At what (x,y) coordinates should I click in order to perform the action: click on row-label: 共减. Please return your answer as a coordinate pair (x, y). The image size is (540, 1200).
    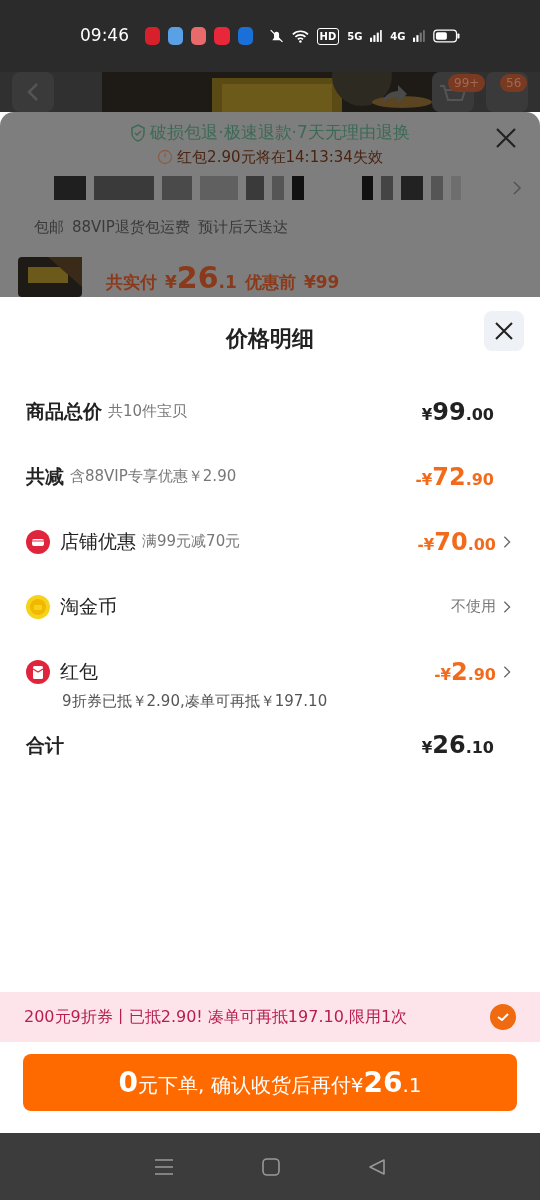
    Looking at the image, I should click on (45, 477).